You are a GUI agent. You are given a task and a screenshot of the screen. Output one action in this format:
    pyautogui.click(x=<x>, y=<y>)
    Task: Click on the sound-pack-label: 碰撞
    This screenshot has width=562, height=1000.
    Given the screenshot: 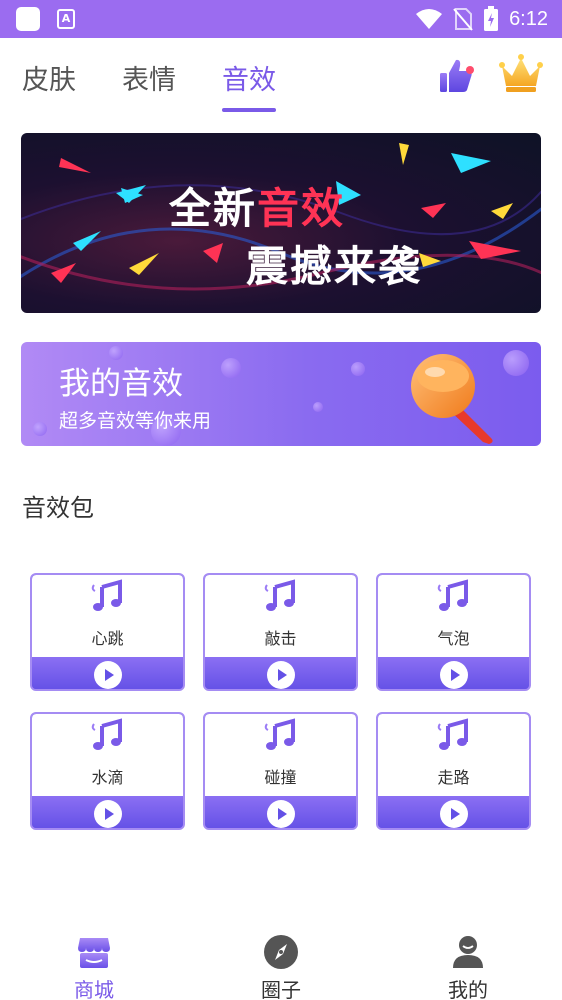 What is the action you would take?
    pyautogui.click(x=280, y=777)
    